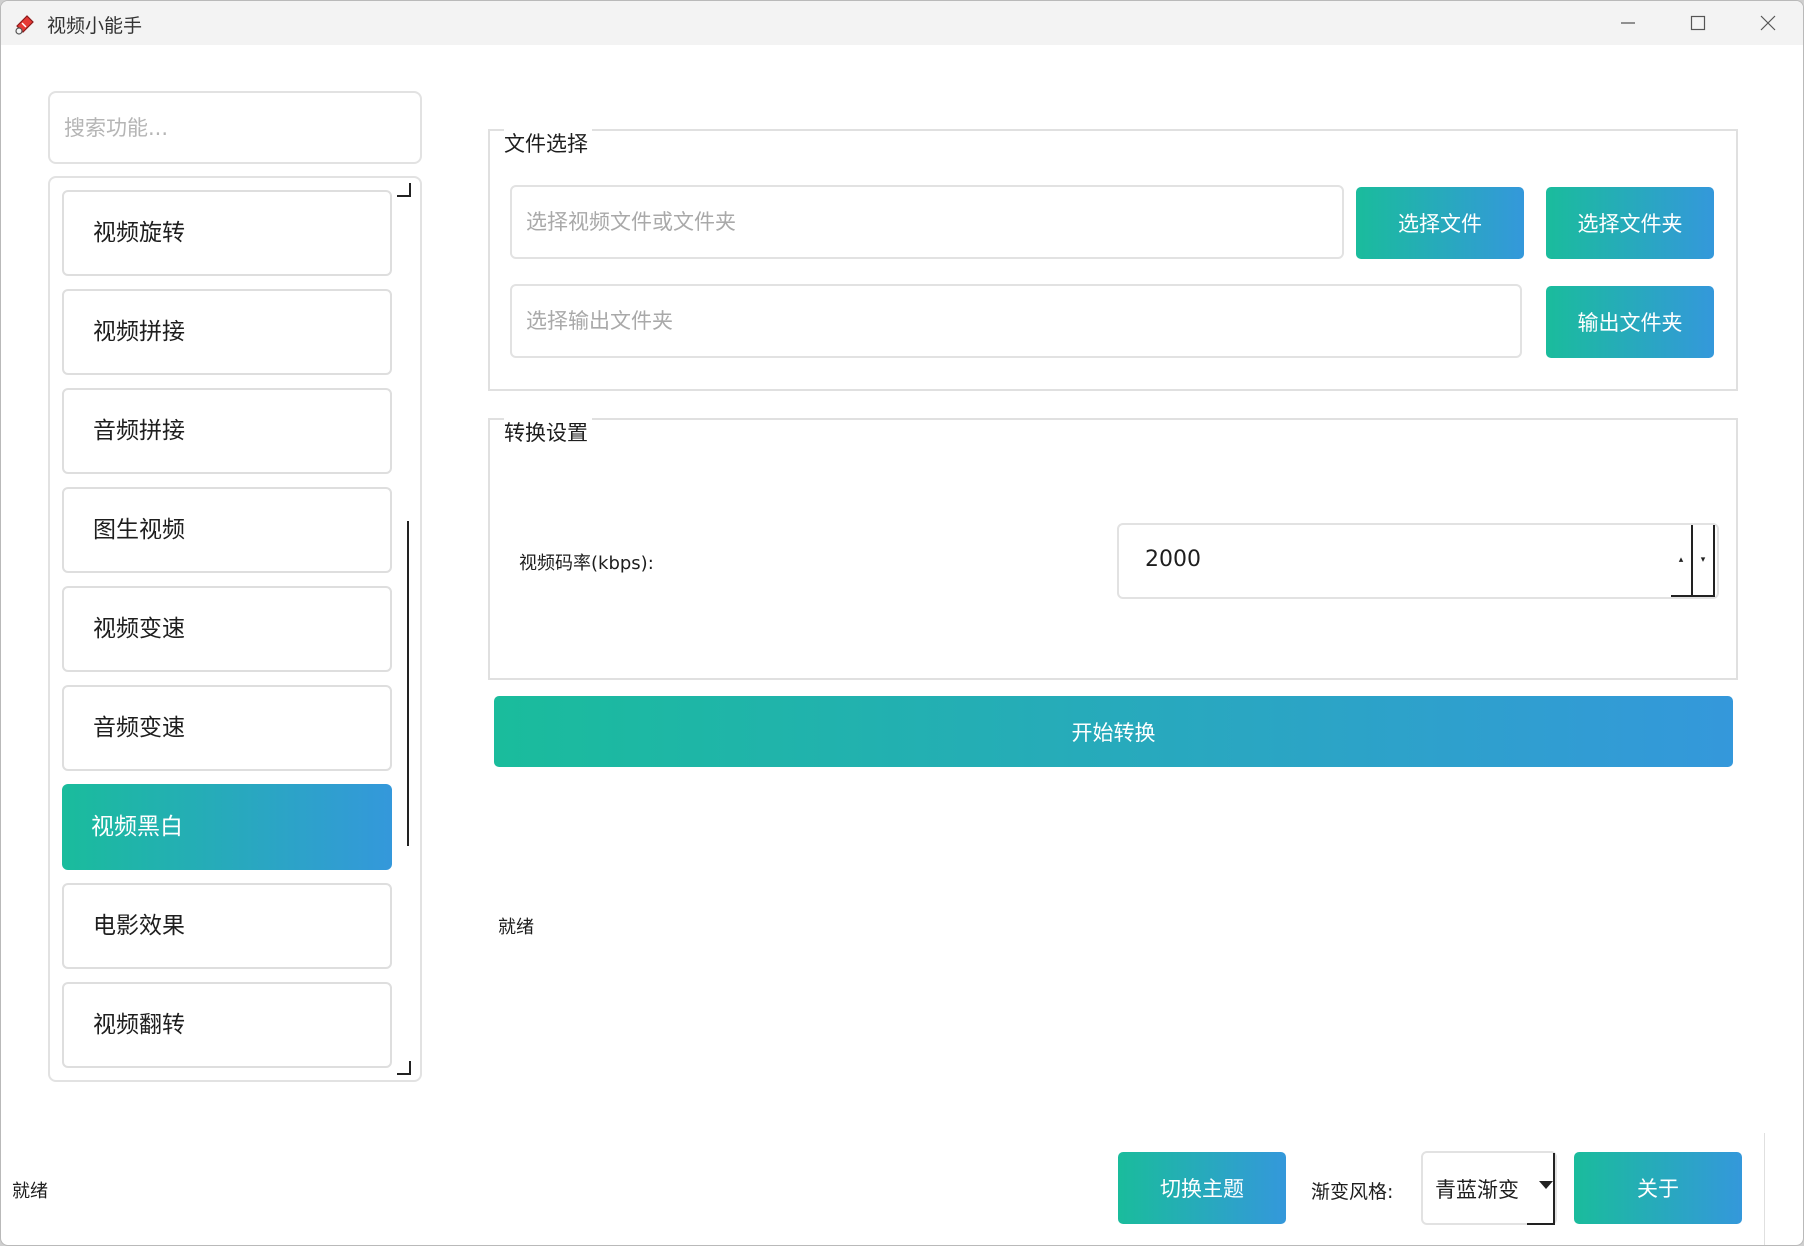 The image size is (1804, 1246). What do you see at coordinates (227, 1025) in the screenshot?
I see `list-item-video-flip: 视频翻转` at bounding box center [227, 1025].